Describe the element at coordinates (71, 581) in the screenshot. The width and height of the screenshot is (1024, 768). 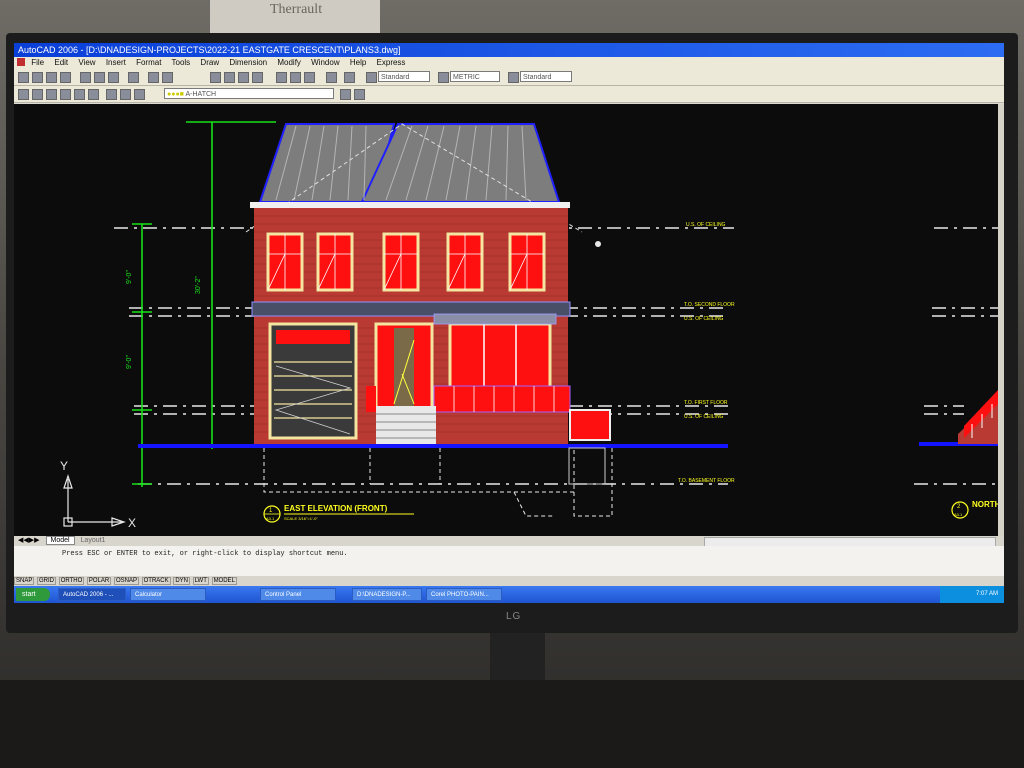
I see `status-ortho: ORTHO` at that location.